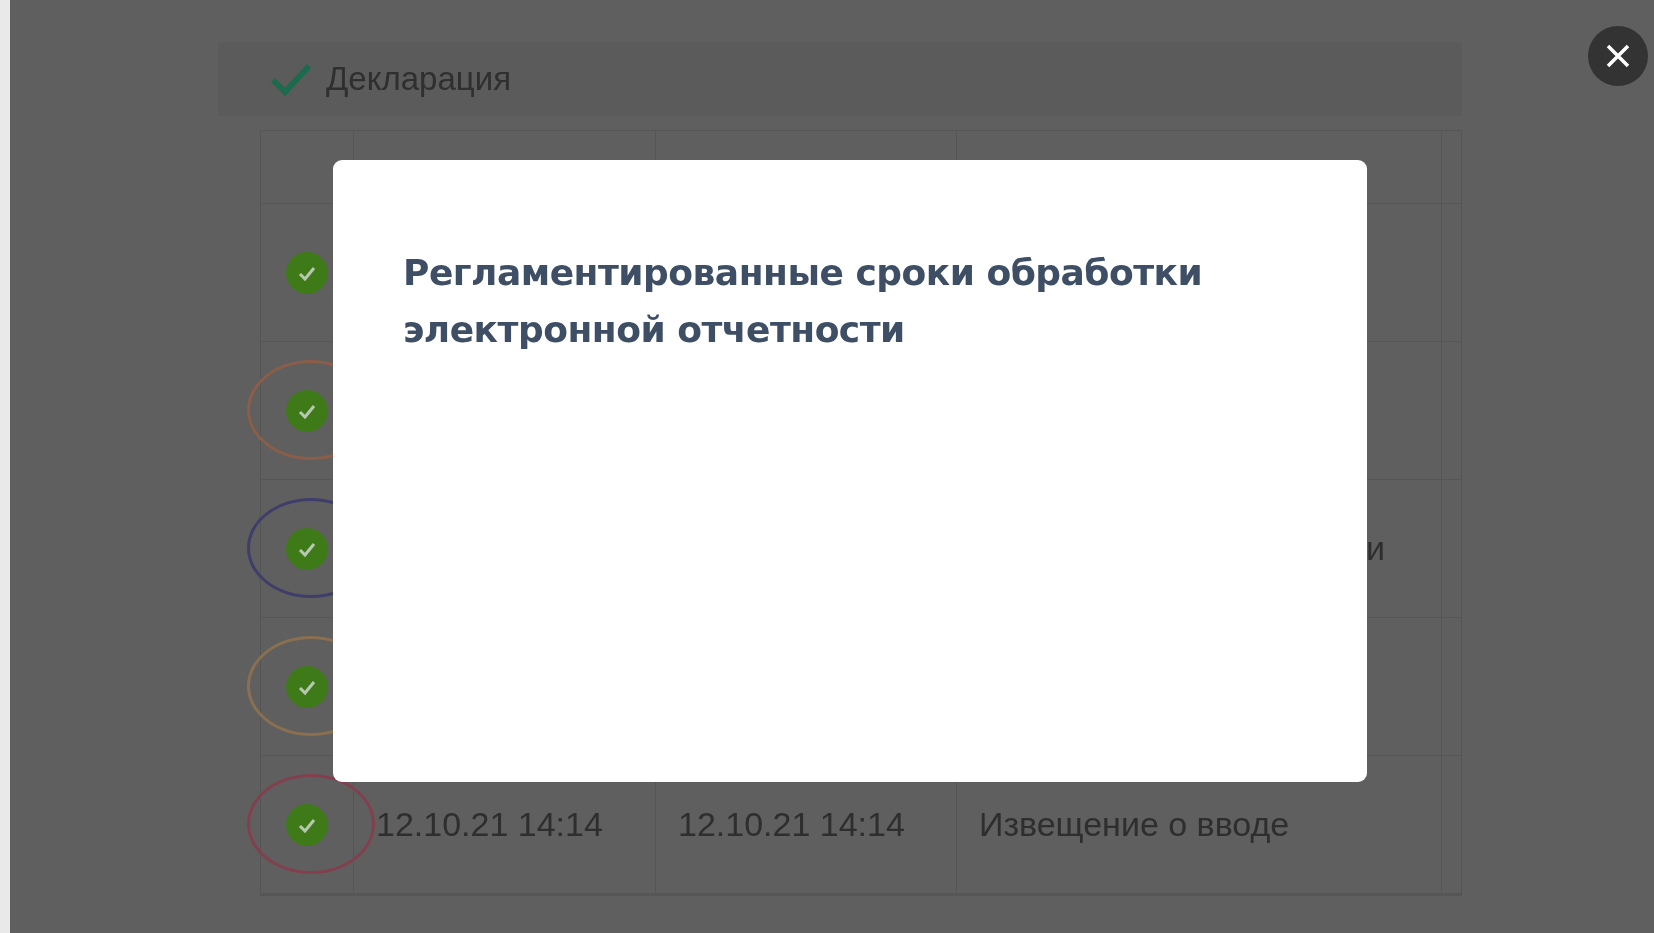  I want to click on close-icon, so click(1618, 56).